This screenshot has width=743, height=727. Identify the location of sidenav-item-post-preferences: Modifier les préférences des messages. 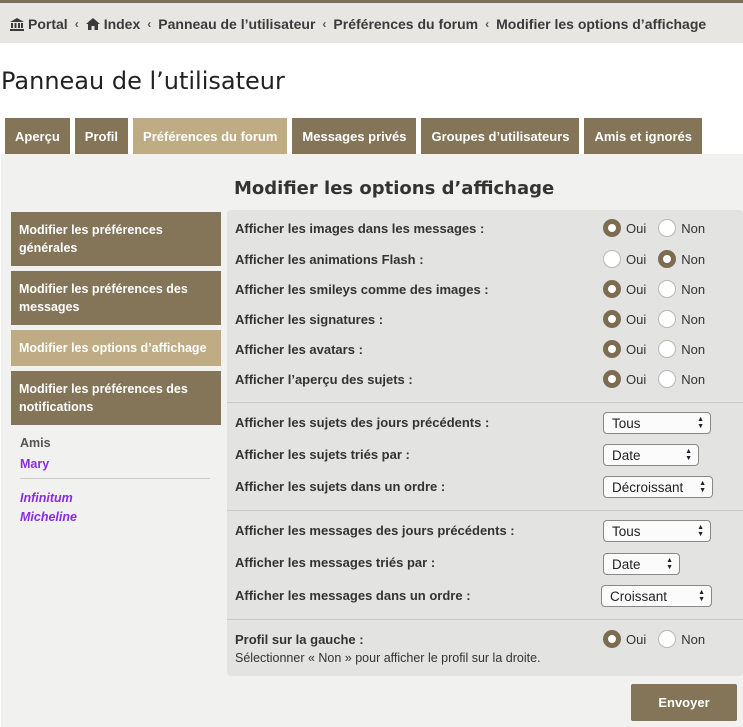
(116, 298).